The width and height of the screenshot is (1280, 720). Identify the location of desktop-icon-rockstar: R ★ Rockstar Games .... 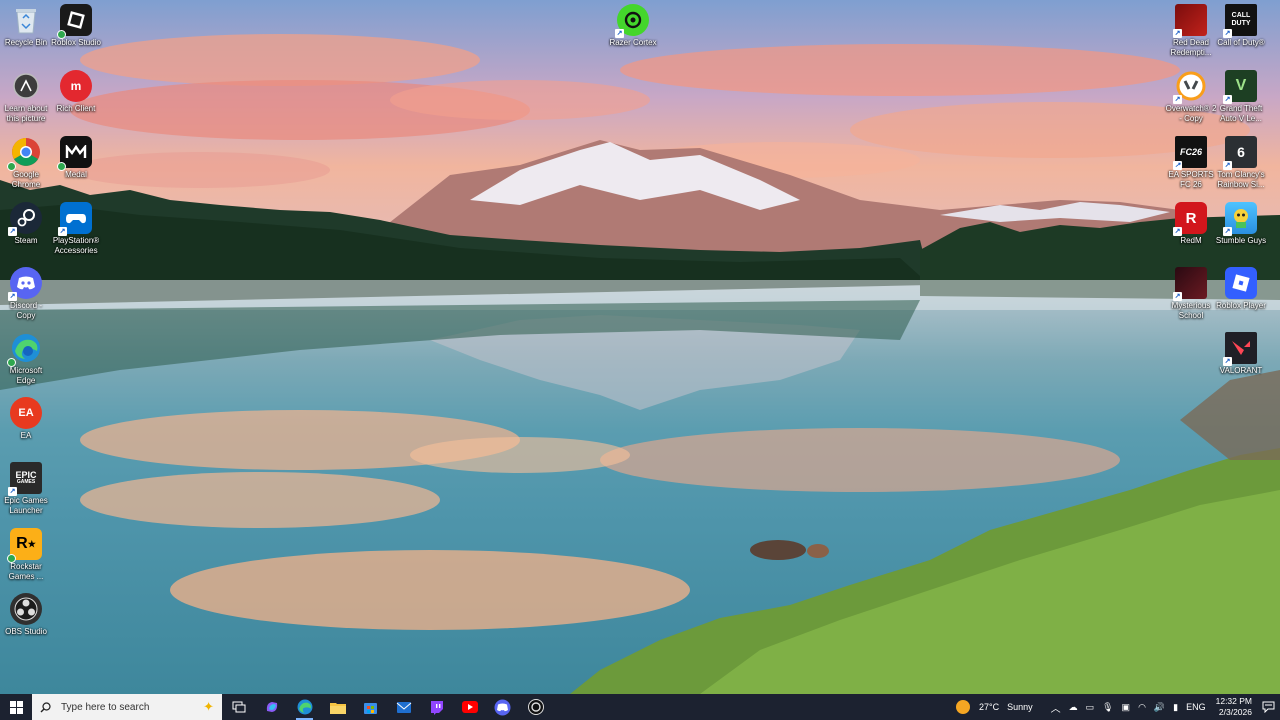
(26, 555).